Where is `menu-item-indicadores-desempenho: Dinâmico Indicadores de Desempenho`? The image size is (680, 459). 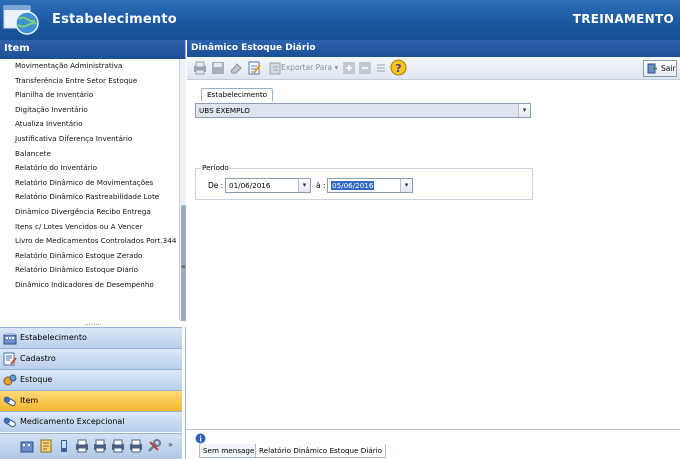 menu-item-indicadores-desempenho: Dinâmico Indicadores de Desempenho is located at coordinates (89, 285).